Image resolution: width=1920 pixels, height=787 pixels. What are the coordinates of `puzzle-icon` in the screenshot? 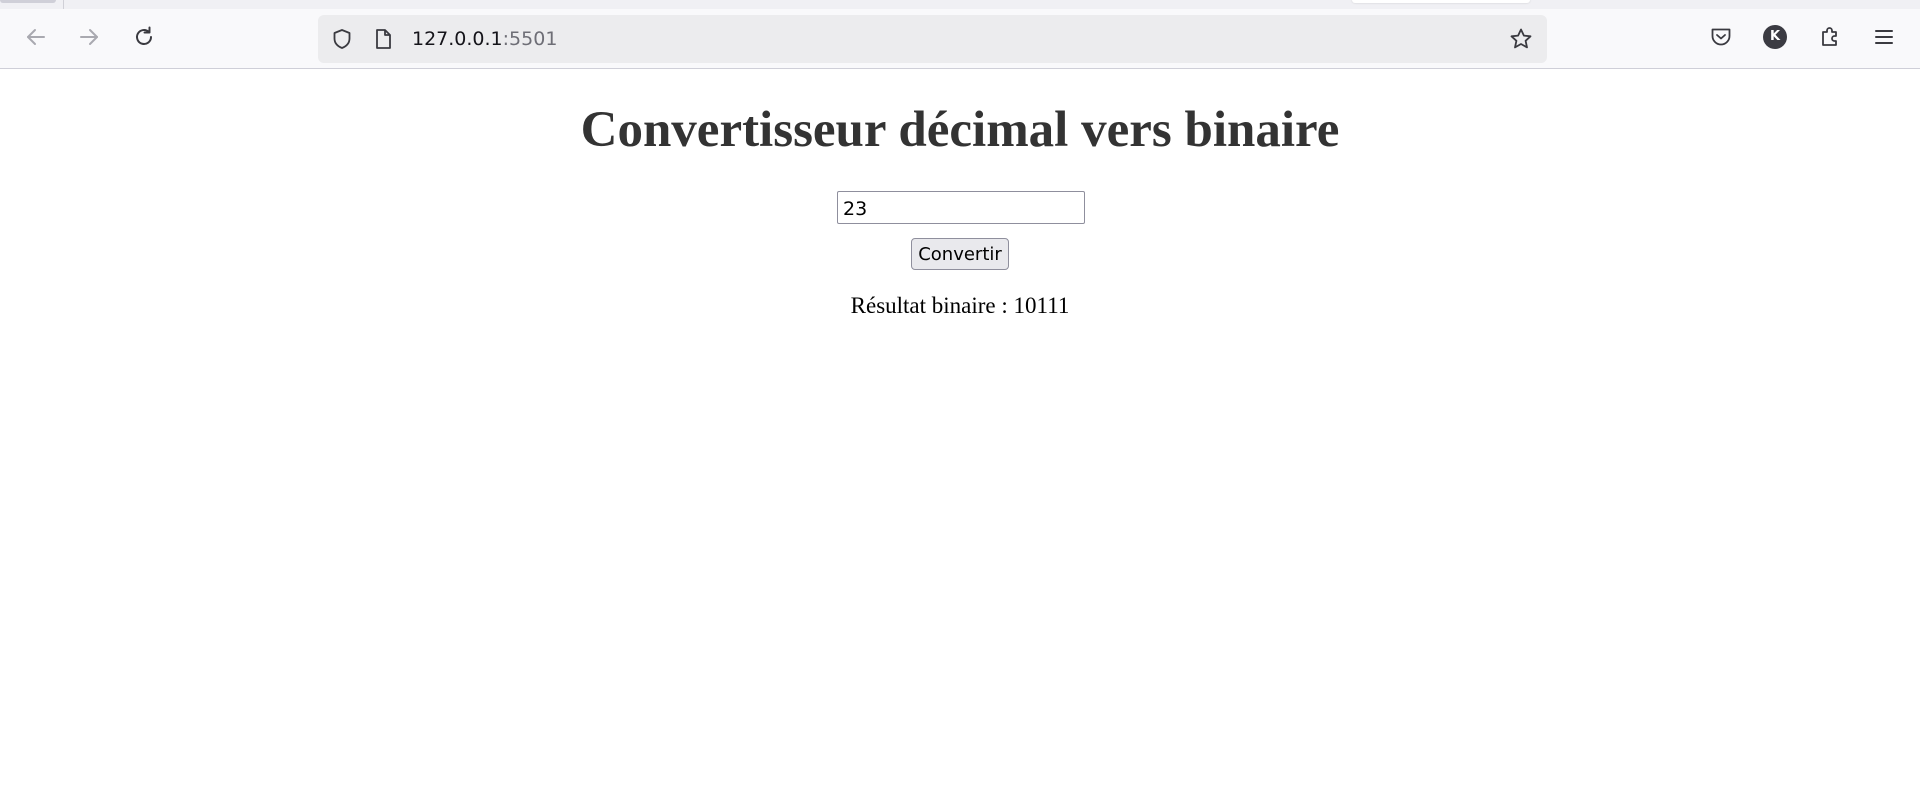 It's located at (1830, 37).